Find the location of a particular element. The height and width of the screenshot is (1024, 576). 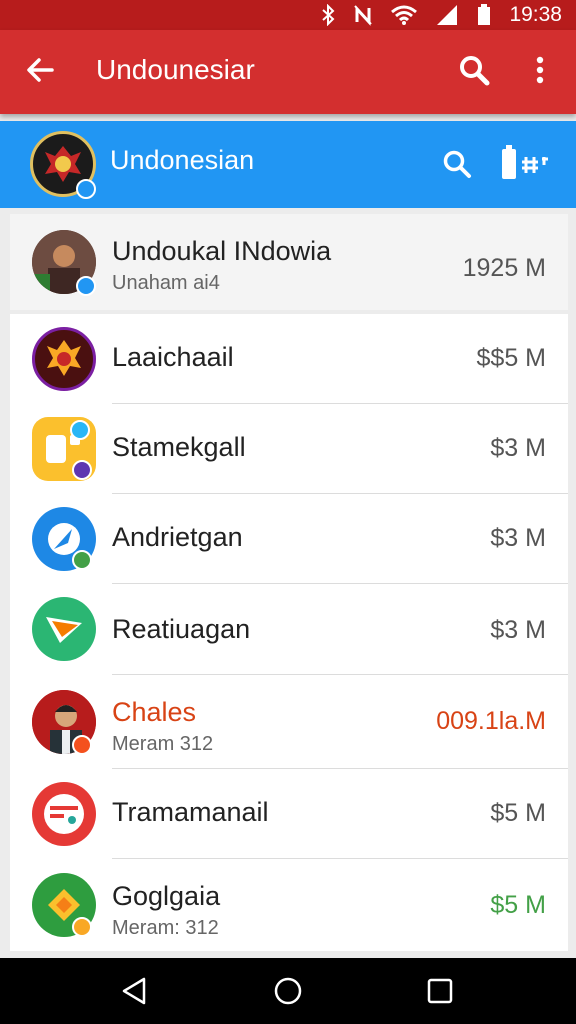

back-triangle-icon is located at coordinates (135, 991).